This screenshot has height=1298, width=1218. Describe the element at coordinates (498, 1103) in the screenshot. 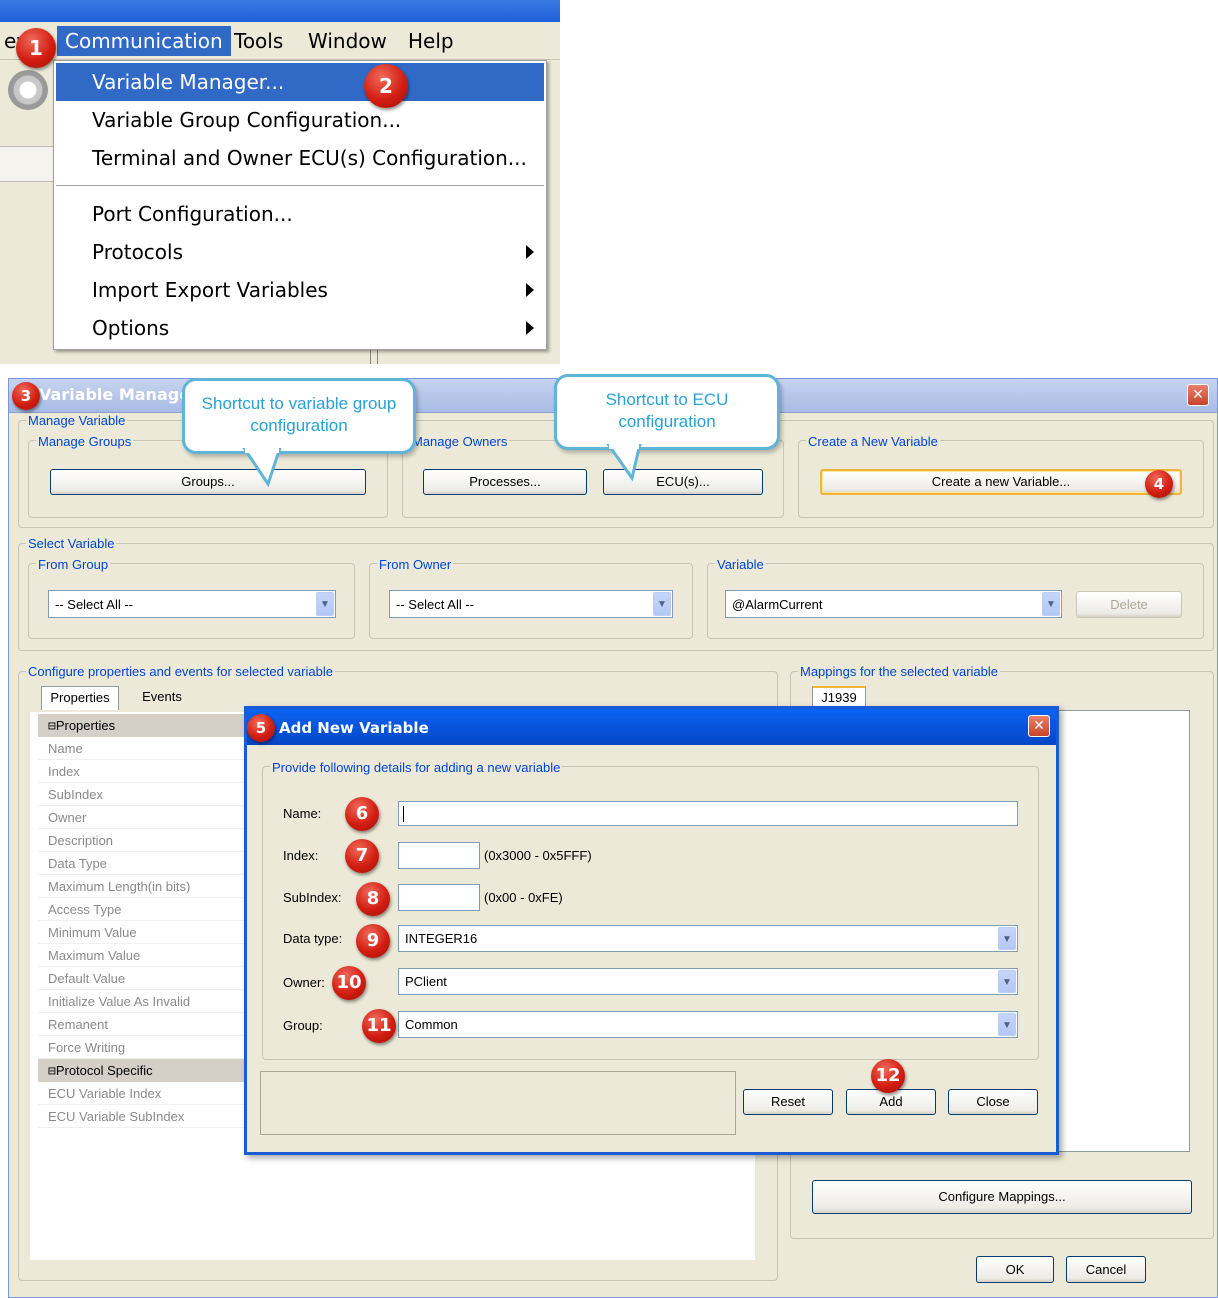

I see `status-panel` at that location.